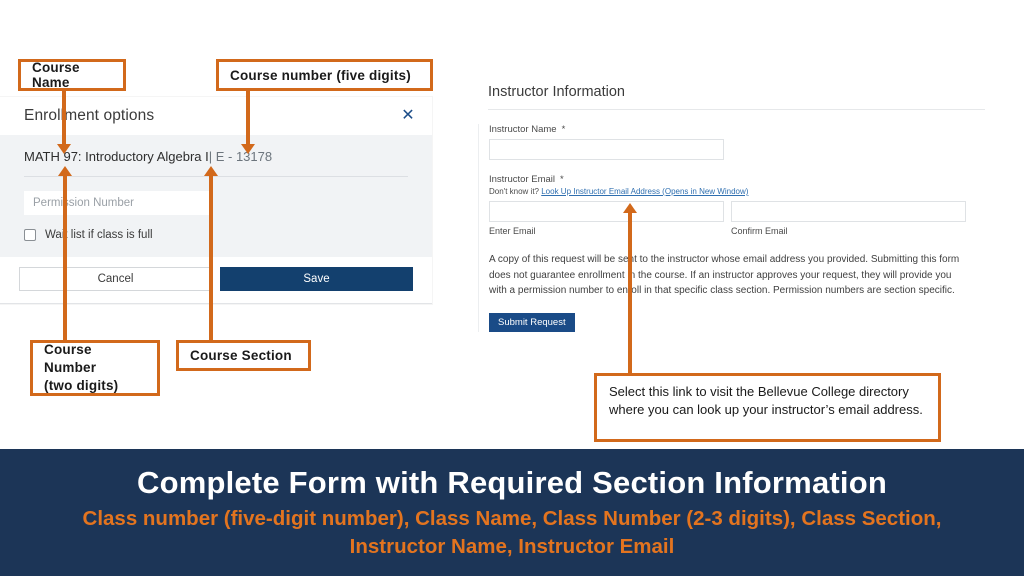  What do you see at coordinates (316, 279) in the screenshot?
I see `save-button: Save` at bounding box center [316, 279].